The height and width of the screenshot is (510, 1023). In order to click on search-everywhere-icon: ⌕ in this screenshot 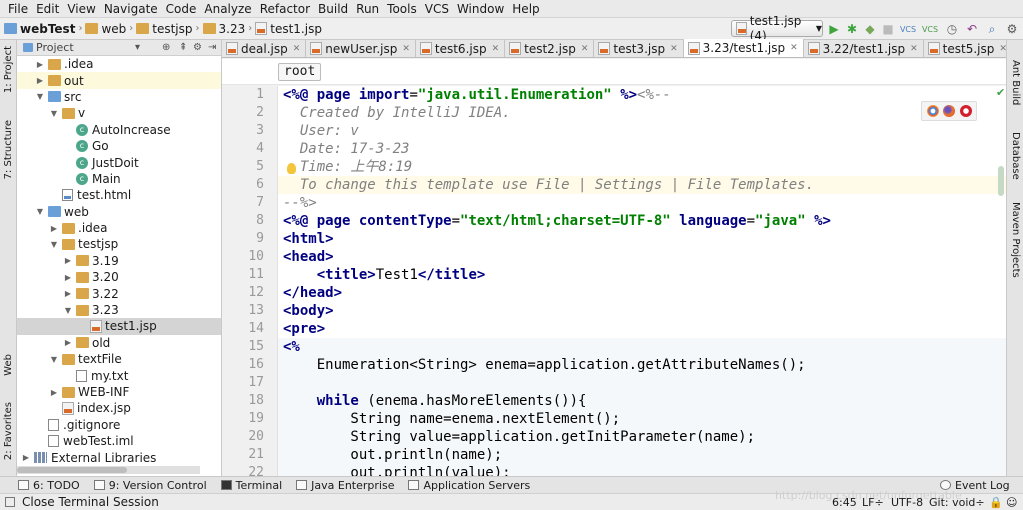, I will do `click(992, 29)`.